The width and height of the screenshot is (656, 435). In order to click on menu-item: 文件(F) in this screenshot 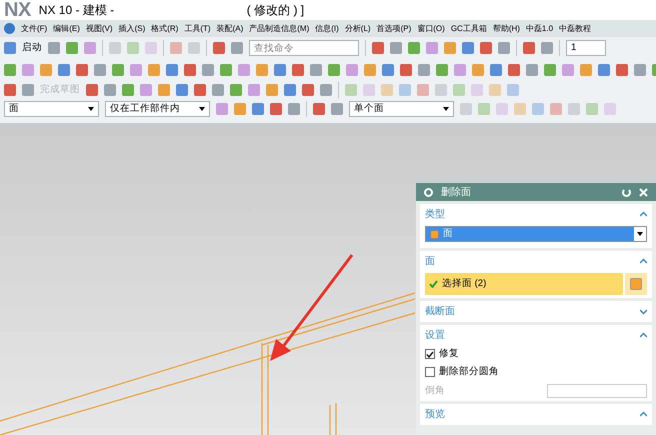, I will do `click(34, 28)`.